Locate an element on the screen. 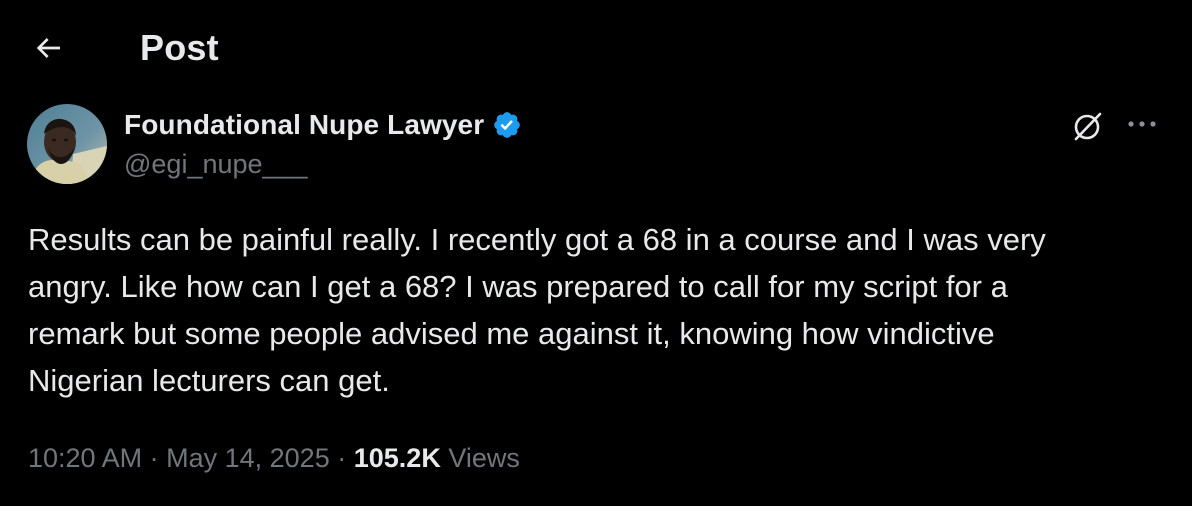 The width and height of the screenshot is (1192, 506). views-label: Views is located at coordinates (484, 458).